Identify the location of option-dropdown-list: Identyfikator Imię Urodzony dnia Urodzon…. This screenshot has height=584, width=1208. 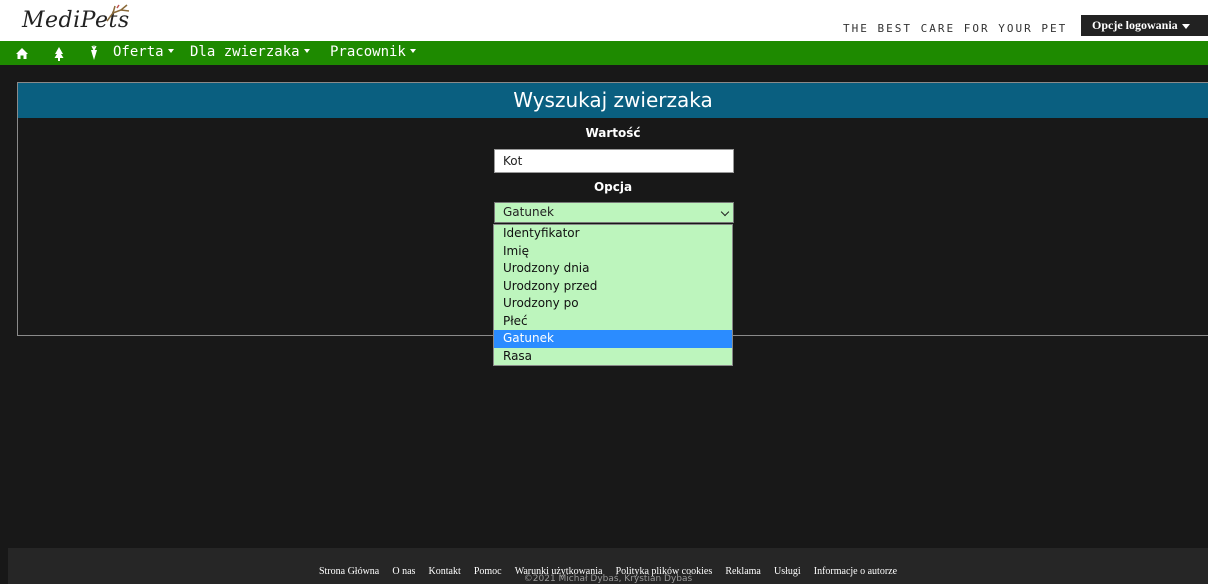
(613, 295).